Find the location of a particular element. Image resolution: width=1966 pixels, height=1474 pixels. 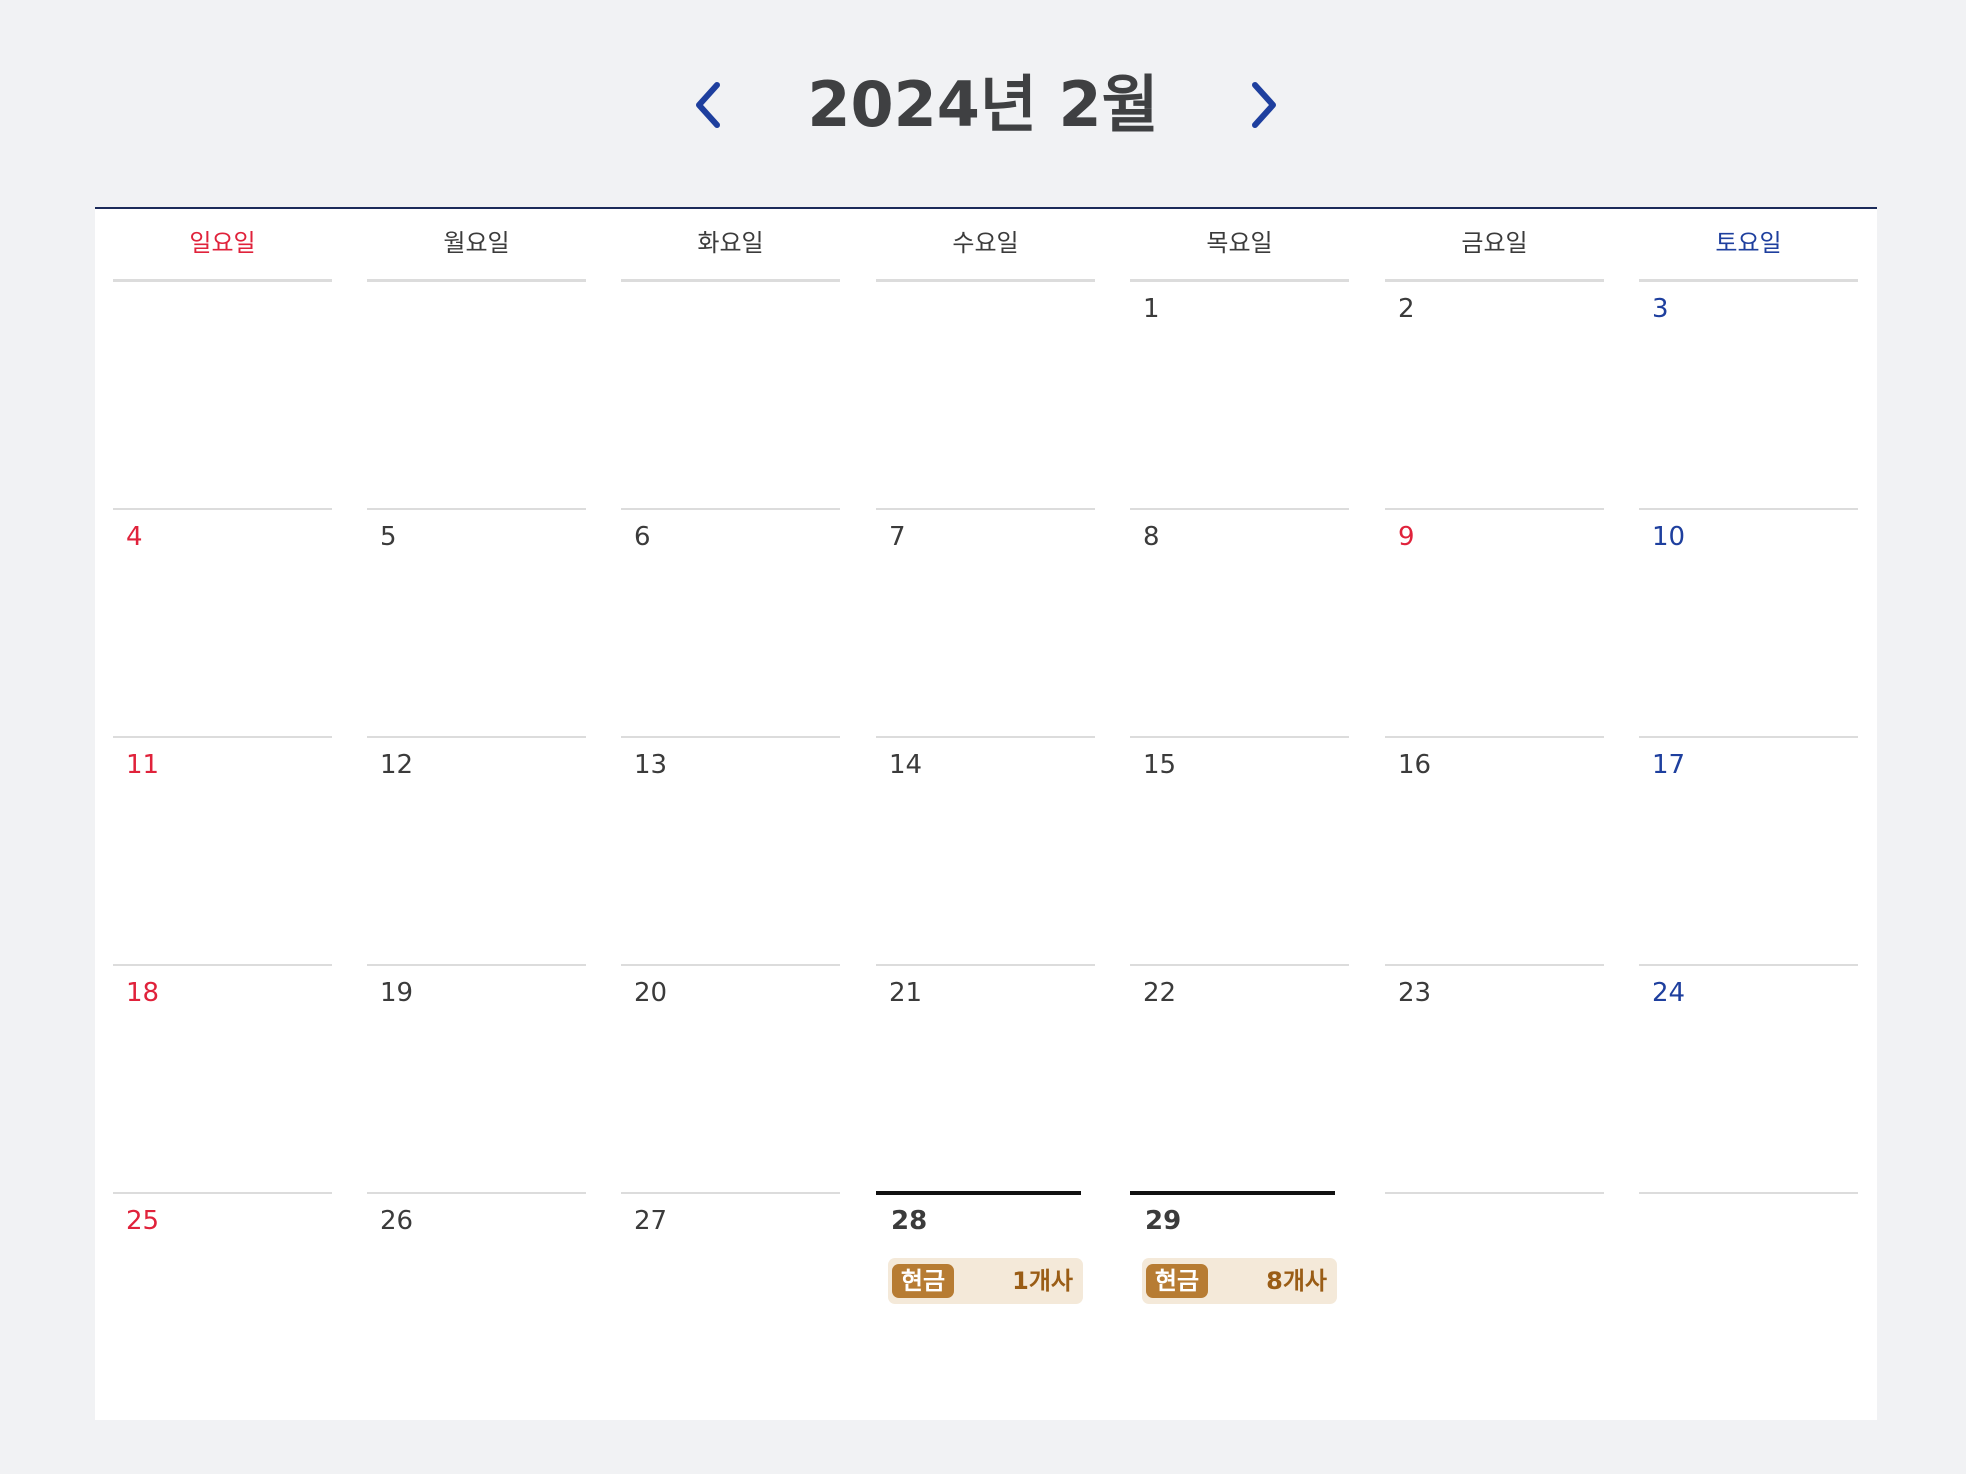

day-cell-21: 21 is located at coordinates (985, 1078).